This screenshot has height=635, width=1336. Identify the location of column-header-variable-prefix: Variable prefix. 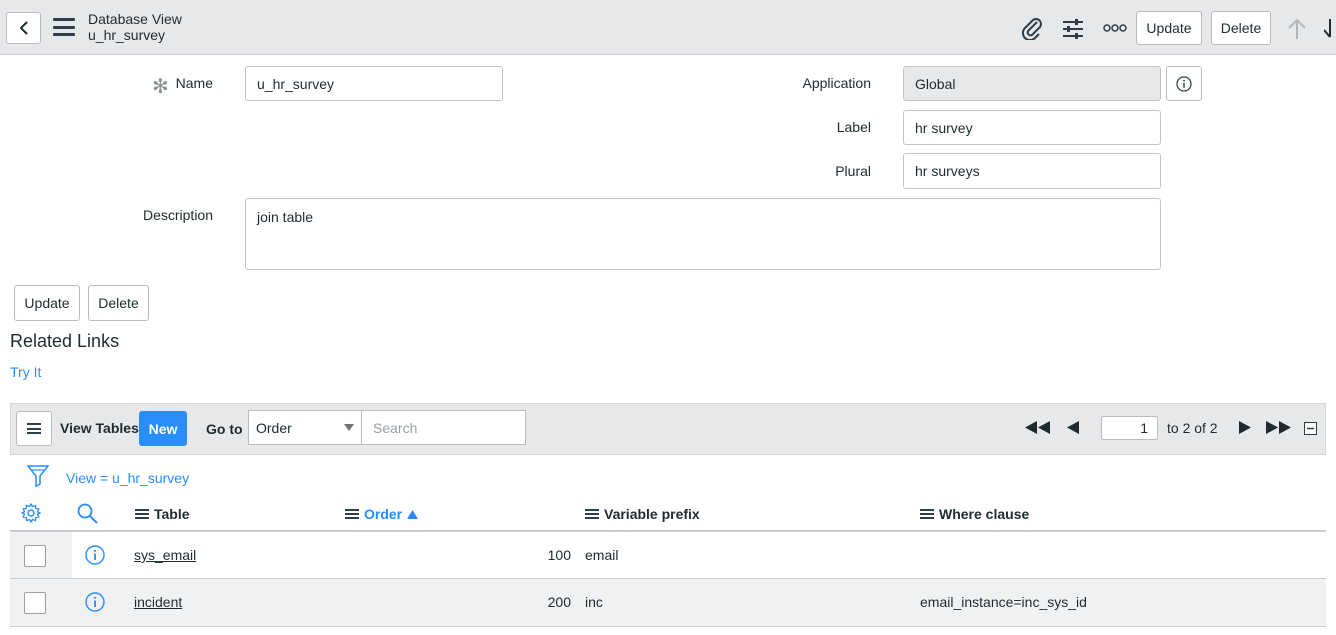
(642, 514).